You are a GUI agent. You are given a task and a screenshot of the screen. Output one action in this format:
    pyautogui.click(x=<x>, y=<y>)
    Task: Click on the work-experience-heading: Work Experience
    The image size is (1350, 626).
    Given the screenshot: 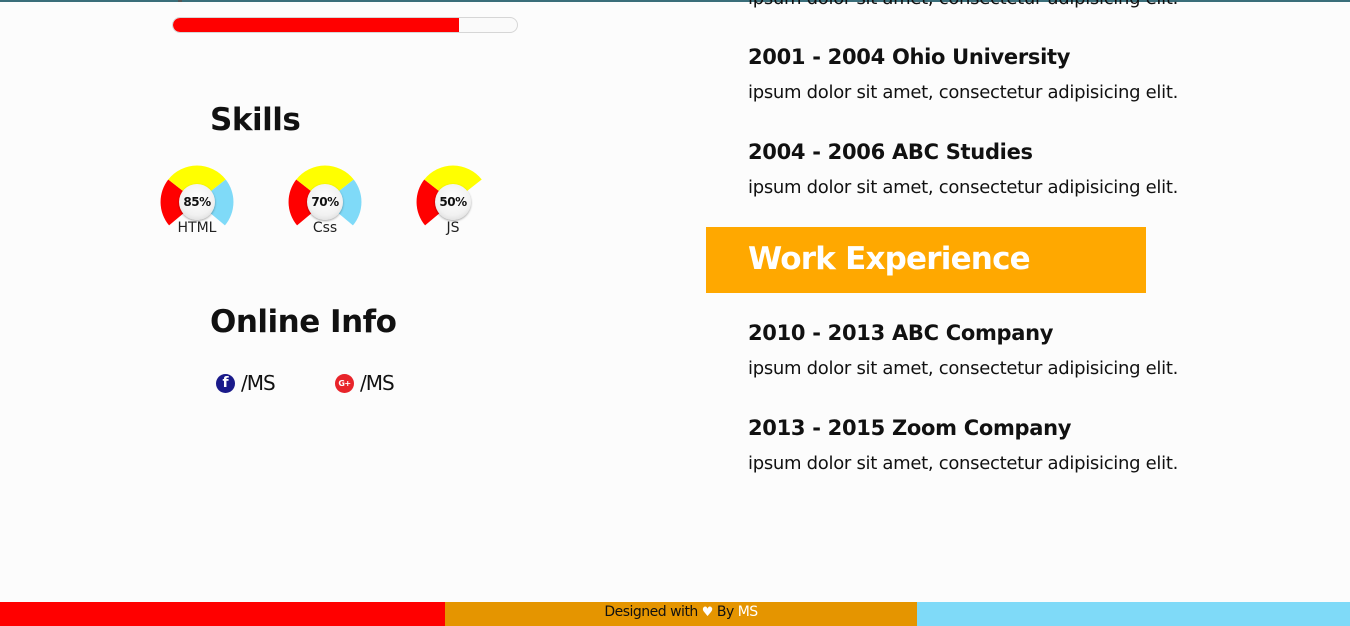 What is the action you would take?
    pyautogui.click(x=889, y=259)
    